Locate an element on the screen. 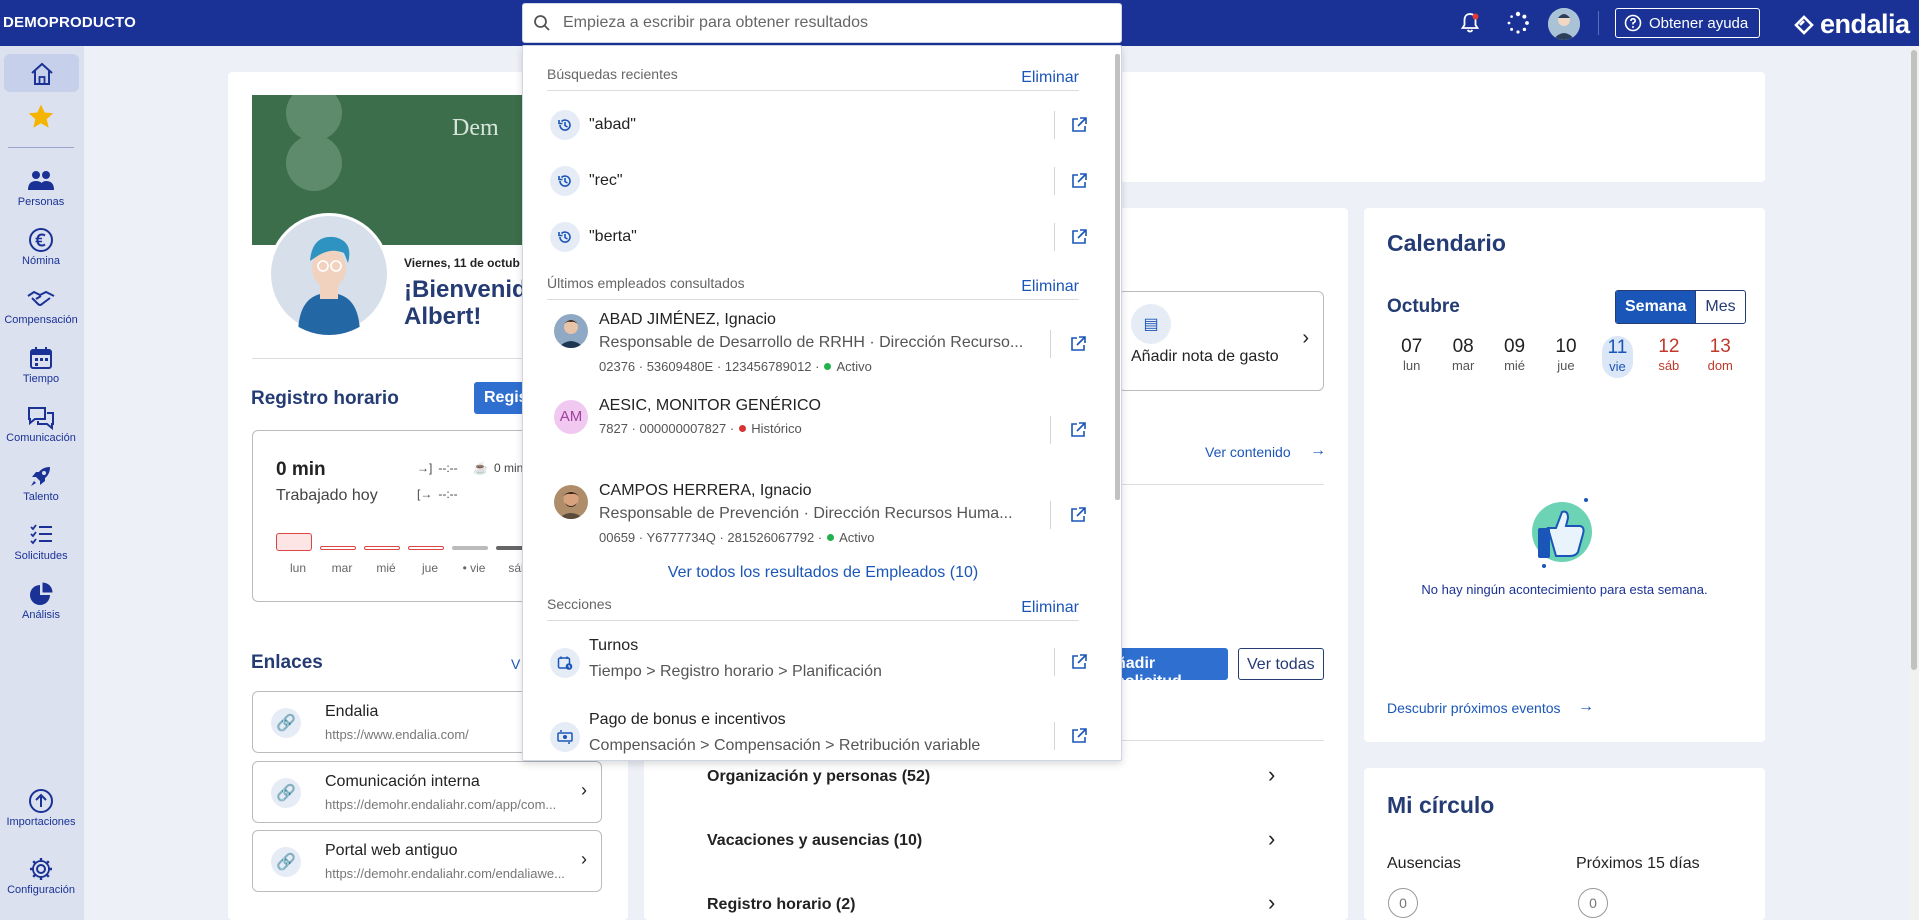  clear-recent-searches-button: Eliminar is located at coordinates (1050, 78).